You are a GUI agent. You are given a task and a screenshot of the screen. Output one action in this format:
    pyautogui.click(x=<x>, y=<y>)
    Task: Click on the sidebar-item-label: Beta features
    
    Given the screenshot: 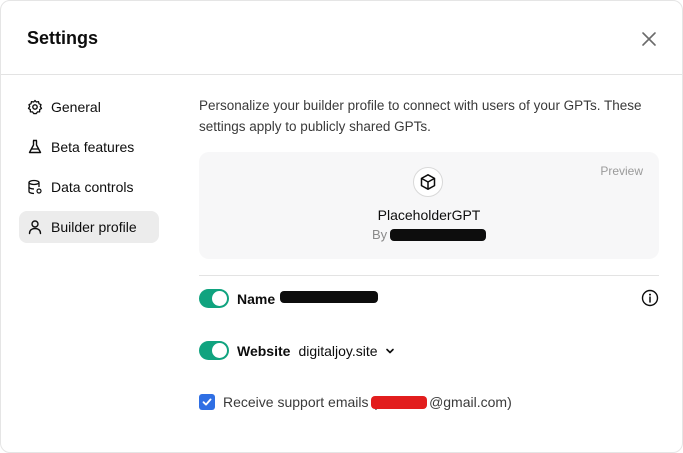 What is the action you would take?
    pyautogui.click(x=93, y=147)
    